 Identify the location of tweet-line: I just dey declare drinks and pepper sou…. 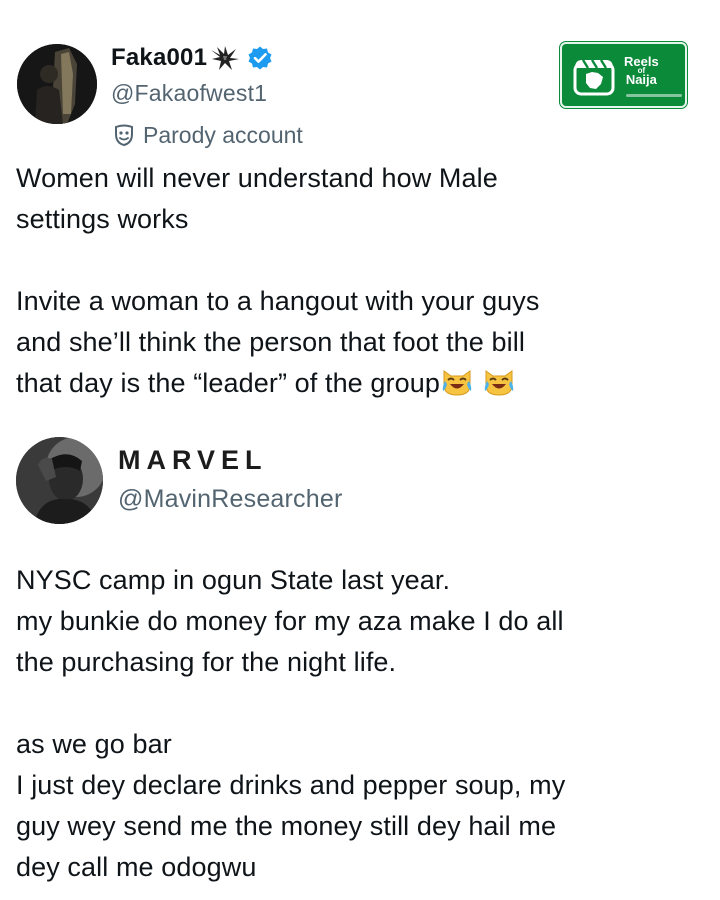
(291, 785).